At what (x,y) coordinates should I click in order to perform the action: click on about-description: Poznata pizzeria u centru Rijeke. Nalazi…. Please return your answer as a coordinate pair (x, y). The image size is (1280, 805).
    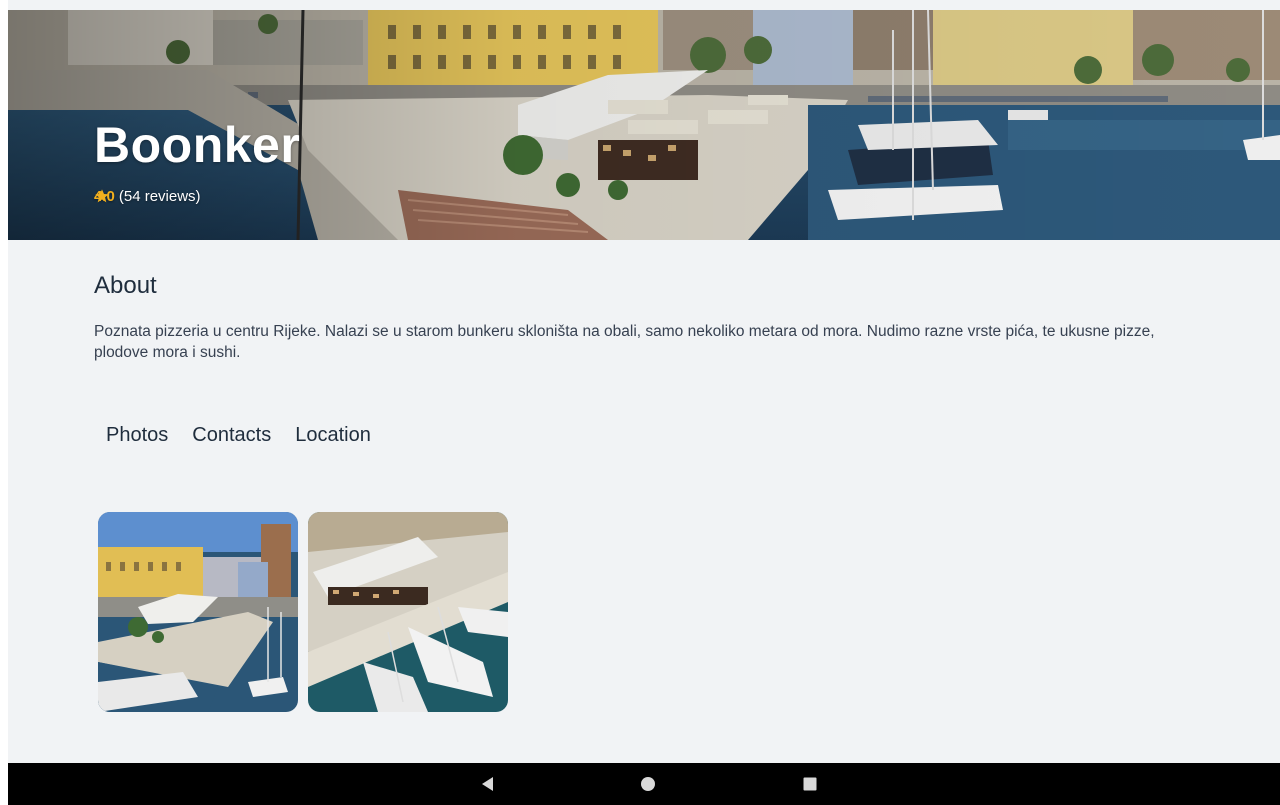
    Looking at the image, I should click on (624, 342).